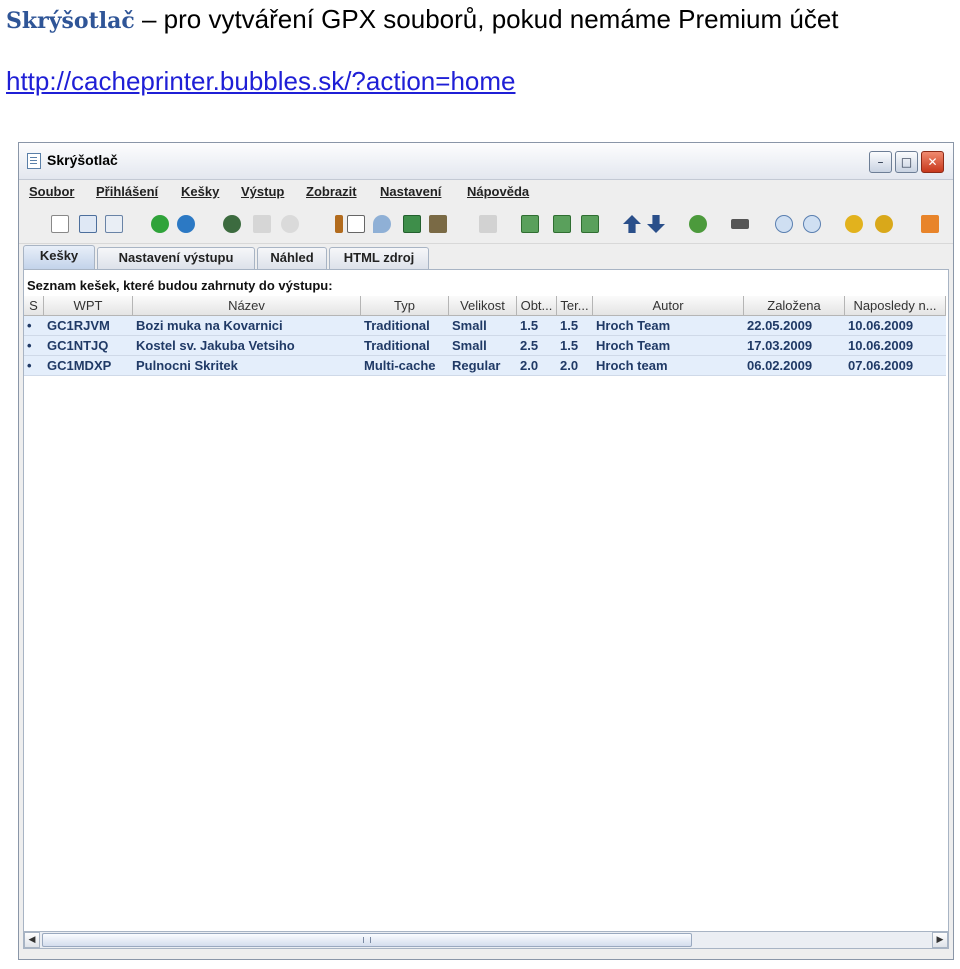  What do you see at coordinates (127, 191) in the screenshot?
I see `menu-prihlaseni: Přihlášení` at bounding box center [127, 191].